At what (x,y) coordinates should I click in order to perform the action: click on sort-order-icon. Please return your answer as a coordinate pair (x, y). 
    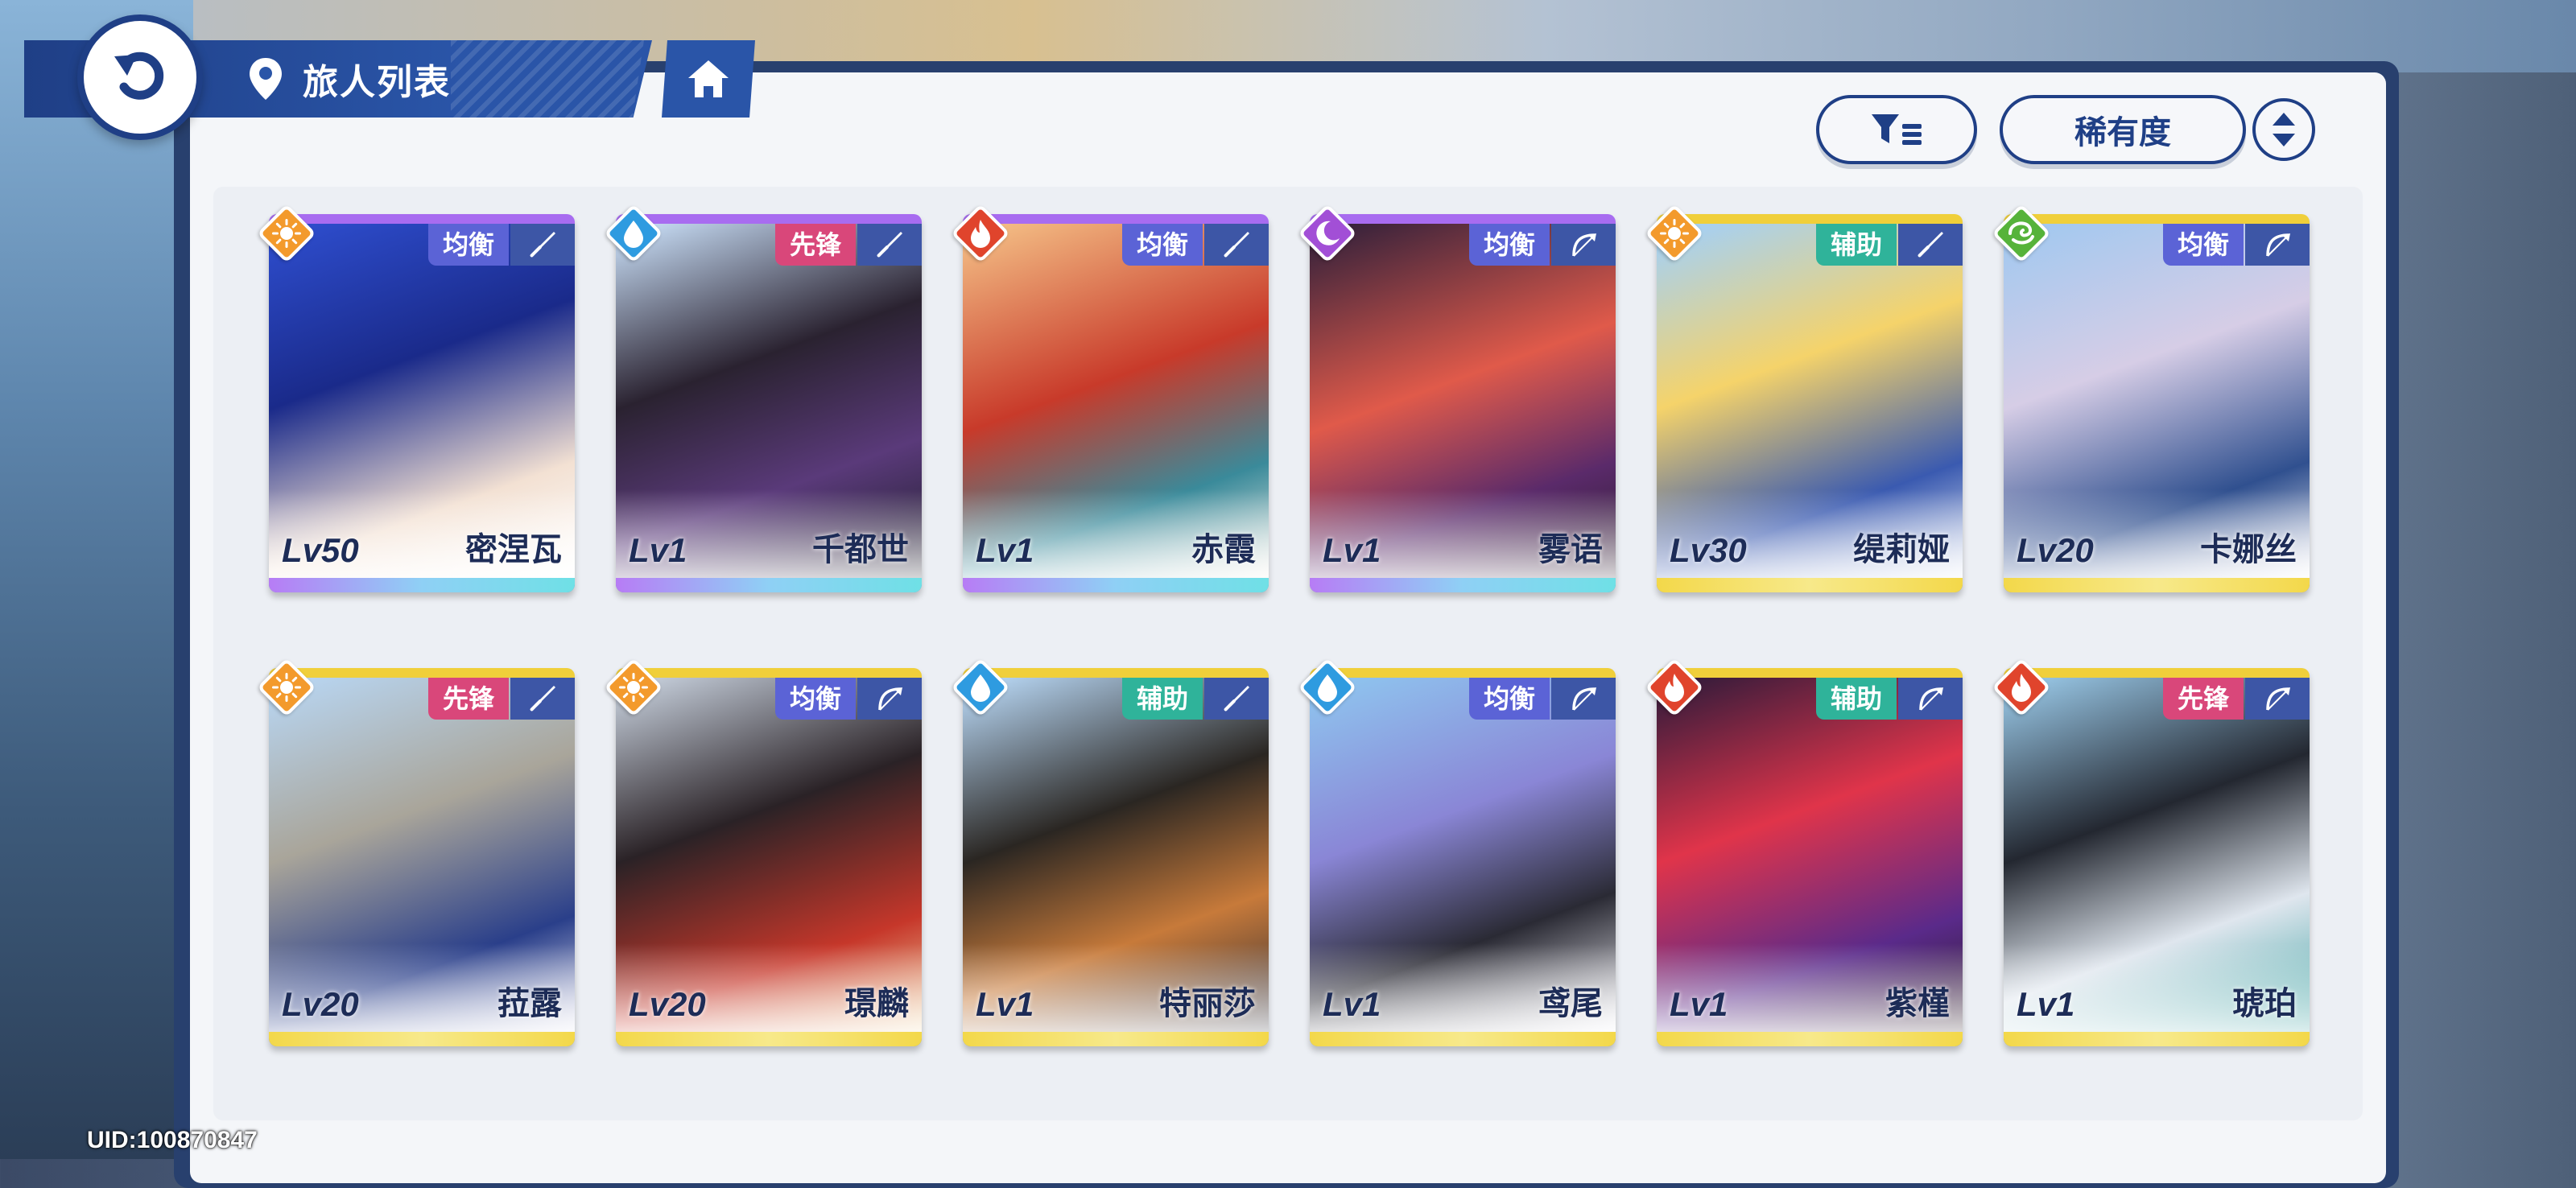
    Looking at the image, I should click on (2284, 130).